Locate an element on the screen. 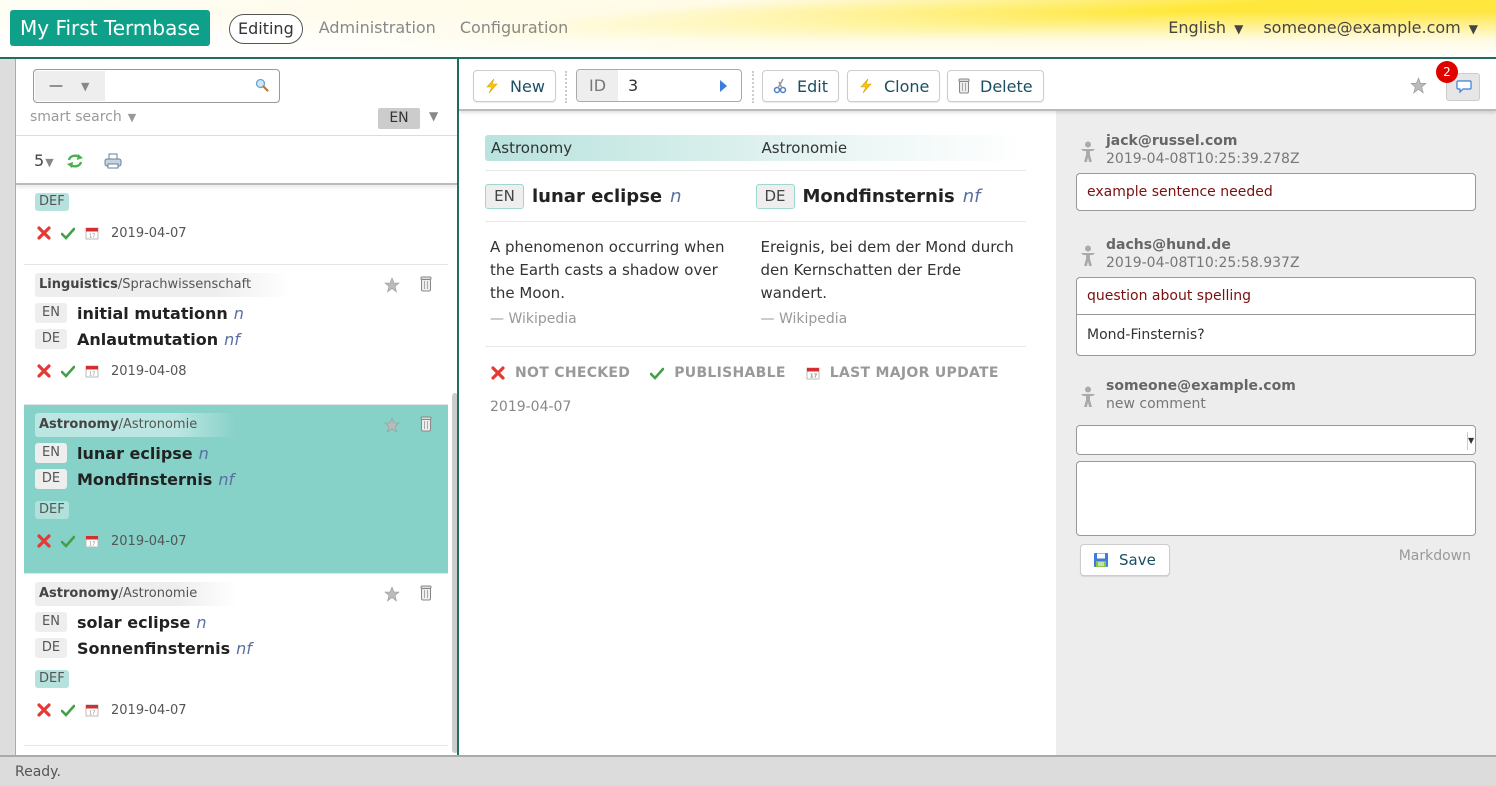 This screenshot has height=786, width=1496. save-button: Save is located at coordinates (1125, 560).